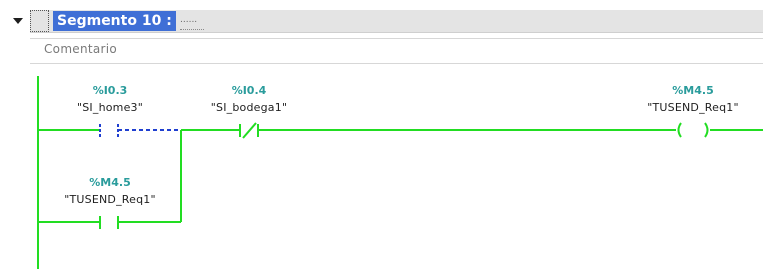 This screenshot has height=269, width=763. What do you see at coordinates (249, 130) in the screenshot?
I see `contact-bodega` at bounding box center [249, 130].